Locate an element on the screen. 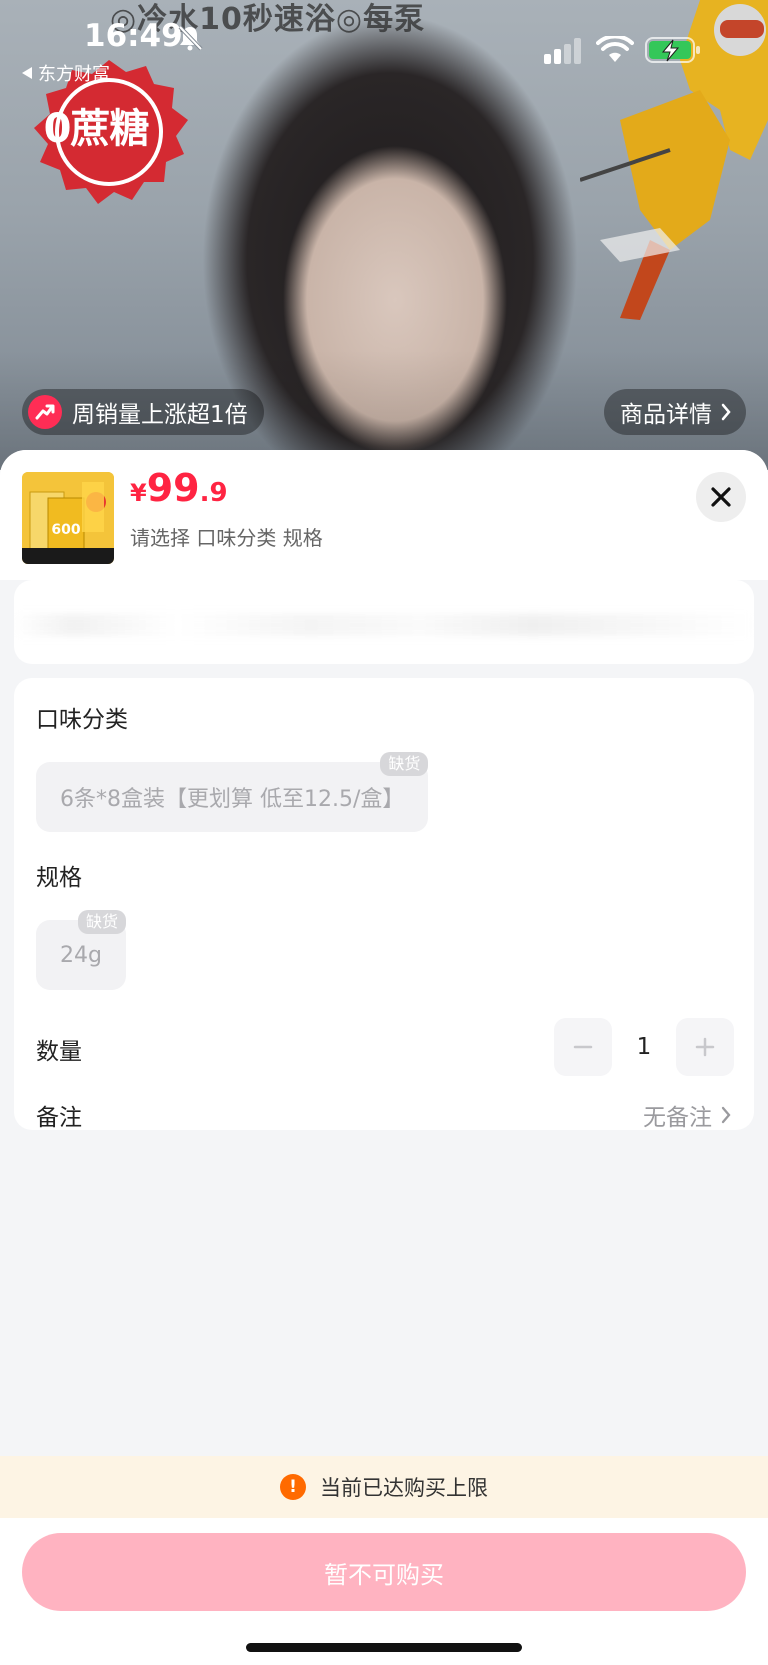 Image resolution: width=768 pixels, height=1665 pixels. spec-option-label: 24g is located at coordinates (81, 955).